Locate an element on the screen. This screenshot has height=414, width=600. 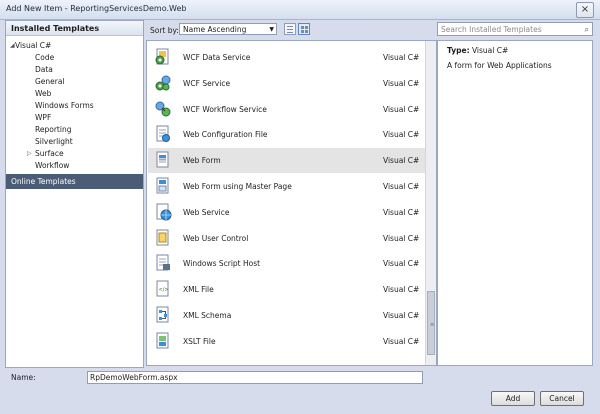
template-name: WCF Service is located at coordinates (207, 83).